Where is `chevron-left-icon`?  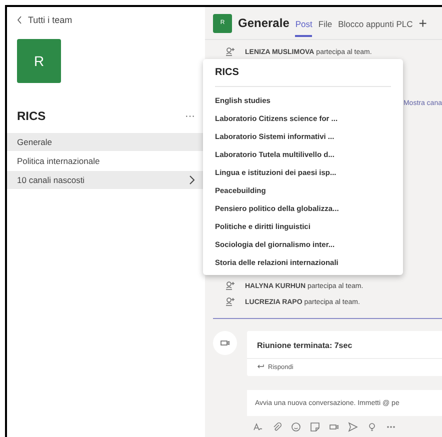 chevron-left-icon is located at coordinates (19, 20).